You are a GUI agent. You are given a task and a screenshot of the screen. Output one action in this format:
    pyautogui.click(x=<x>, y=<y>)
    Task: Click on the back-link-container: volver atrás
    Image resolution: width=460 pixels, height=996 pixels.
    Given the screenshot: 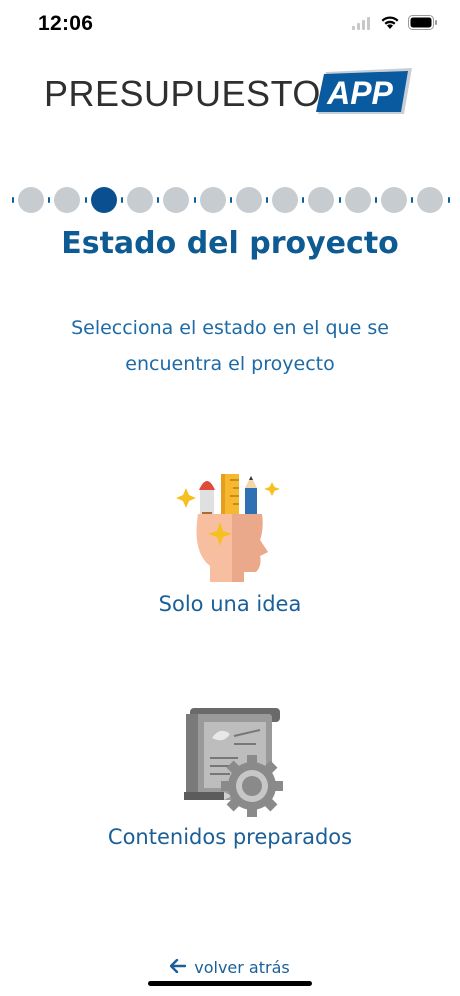 What is the action you would take?
    pyautogui.click(x=230, y=967)
    